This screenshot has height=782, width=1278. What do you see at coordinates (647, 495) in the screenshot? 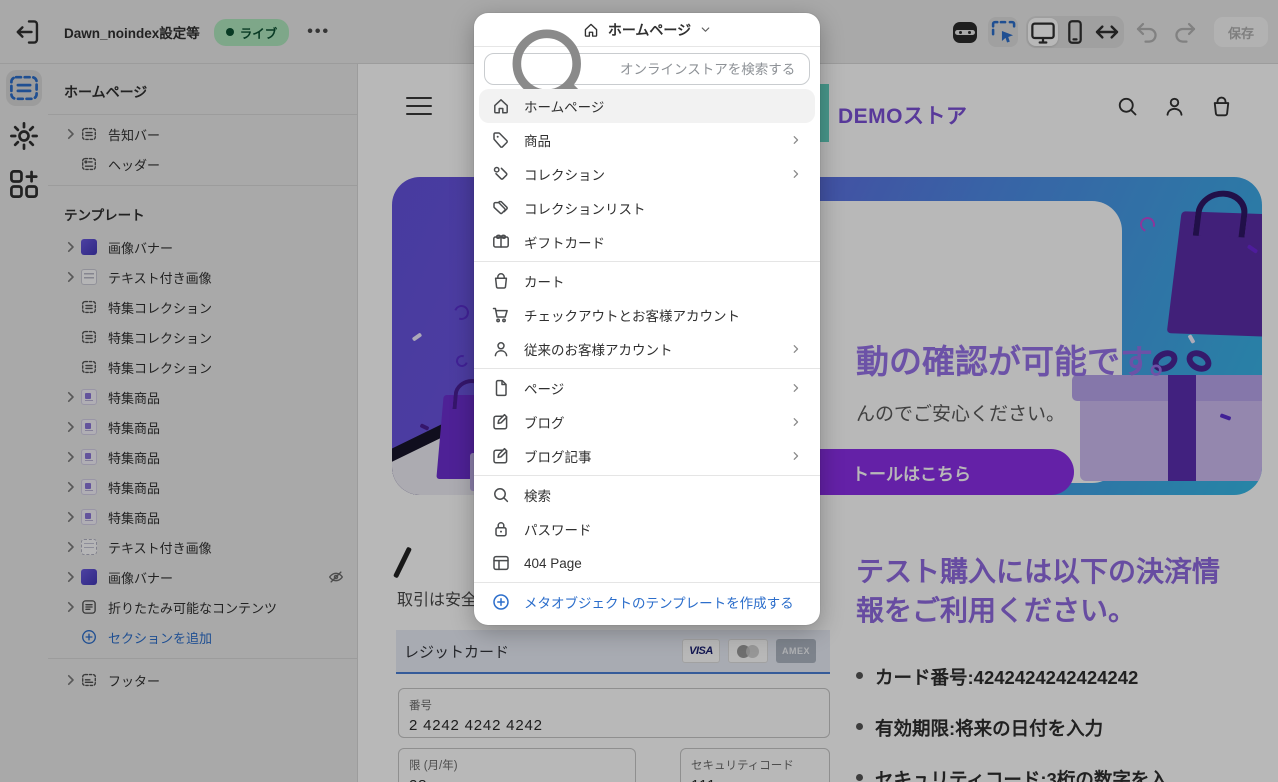
I see `menu-item-検索: 検索` at bounding box center [647, 495].